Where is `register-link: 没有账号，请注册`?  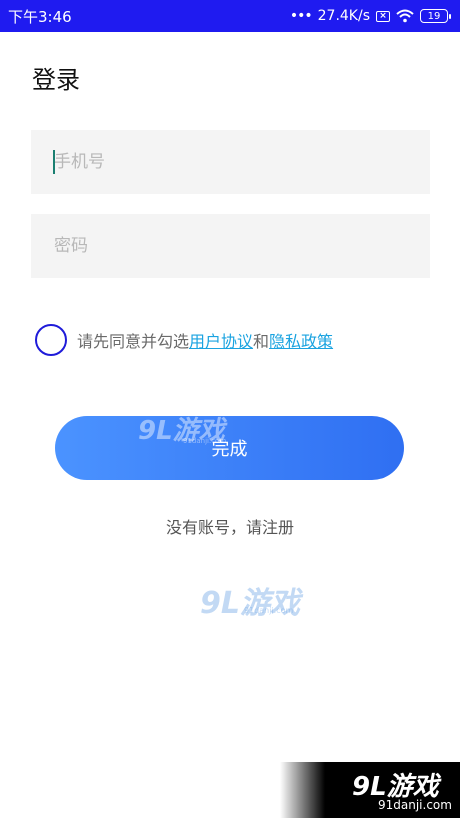 register-link: 没有账号，请注册 is located at coordinates (230, 526).